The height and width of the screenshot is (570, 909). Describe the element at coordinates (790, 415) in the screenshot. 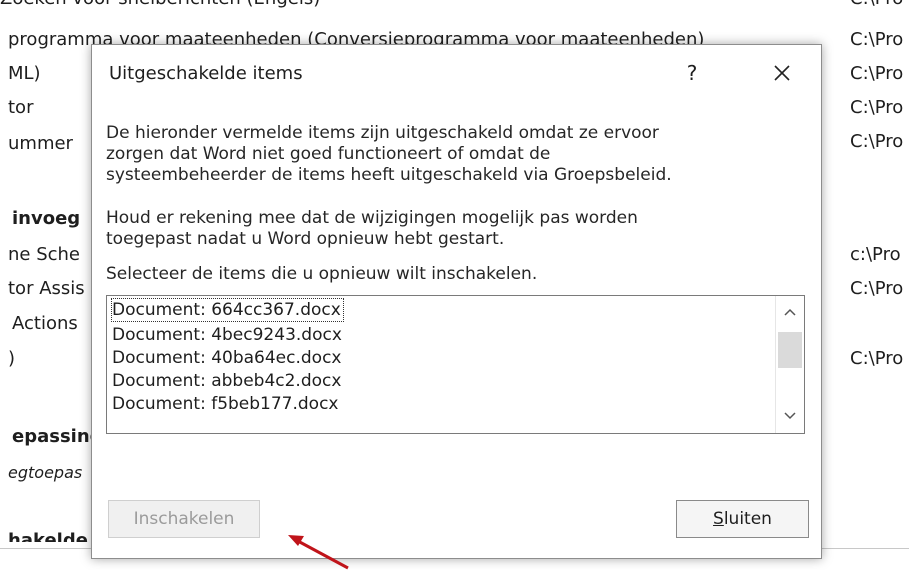

I see `chevron-down-icon` at that location.